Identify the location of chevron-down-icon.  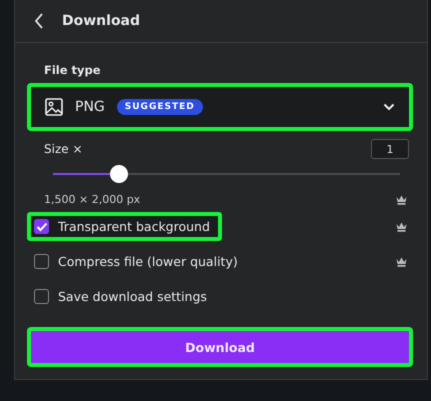
(389, 107).